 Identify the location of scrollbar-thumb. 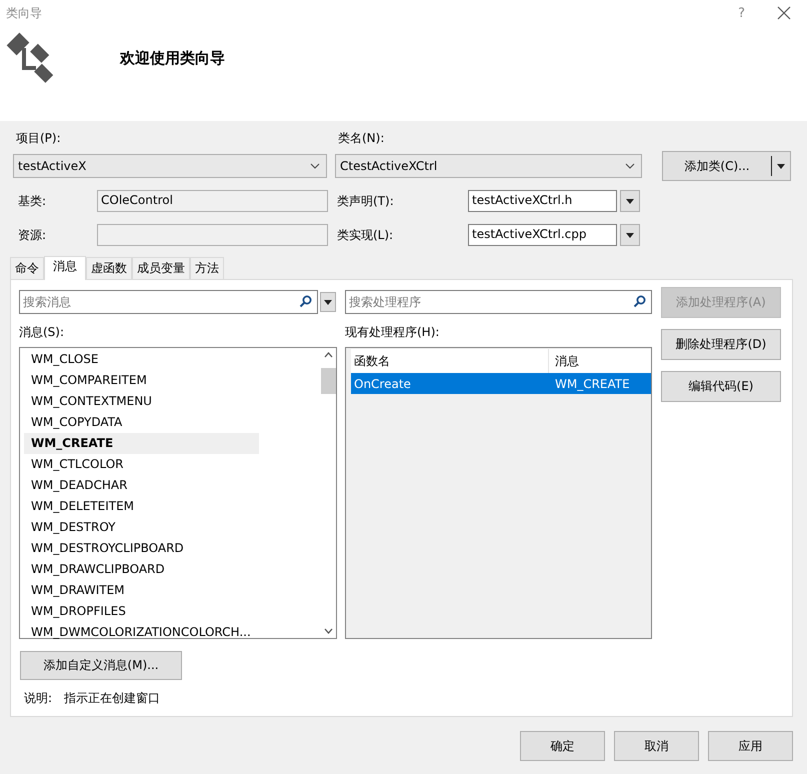
(328, 381).